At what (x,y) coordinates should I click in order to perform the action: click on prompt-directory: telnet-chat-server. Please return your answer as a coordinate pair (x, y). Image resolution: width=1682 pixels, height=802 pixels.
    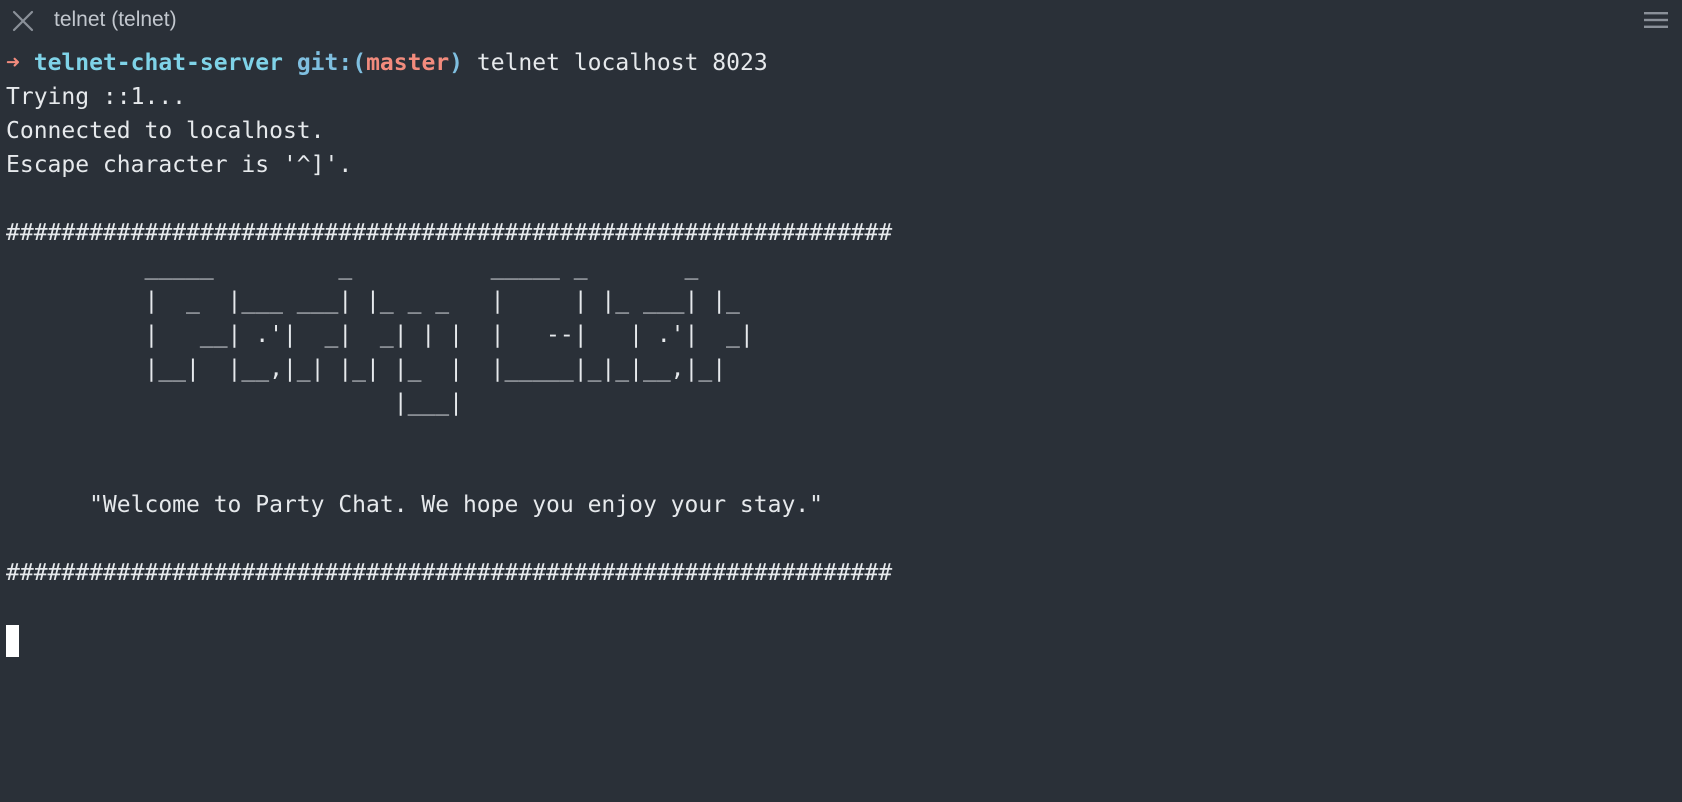
    Looking at the image, I should click on (158, 63).